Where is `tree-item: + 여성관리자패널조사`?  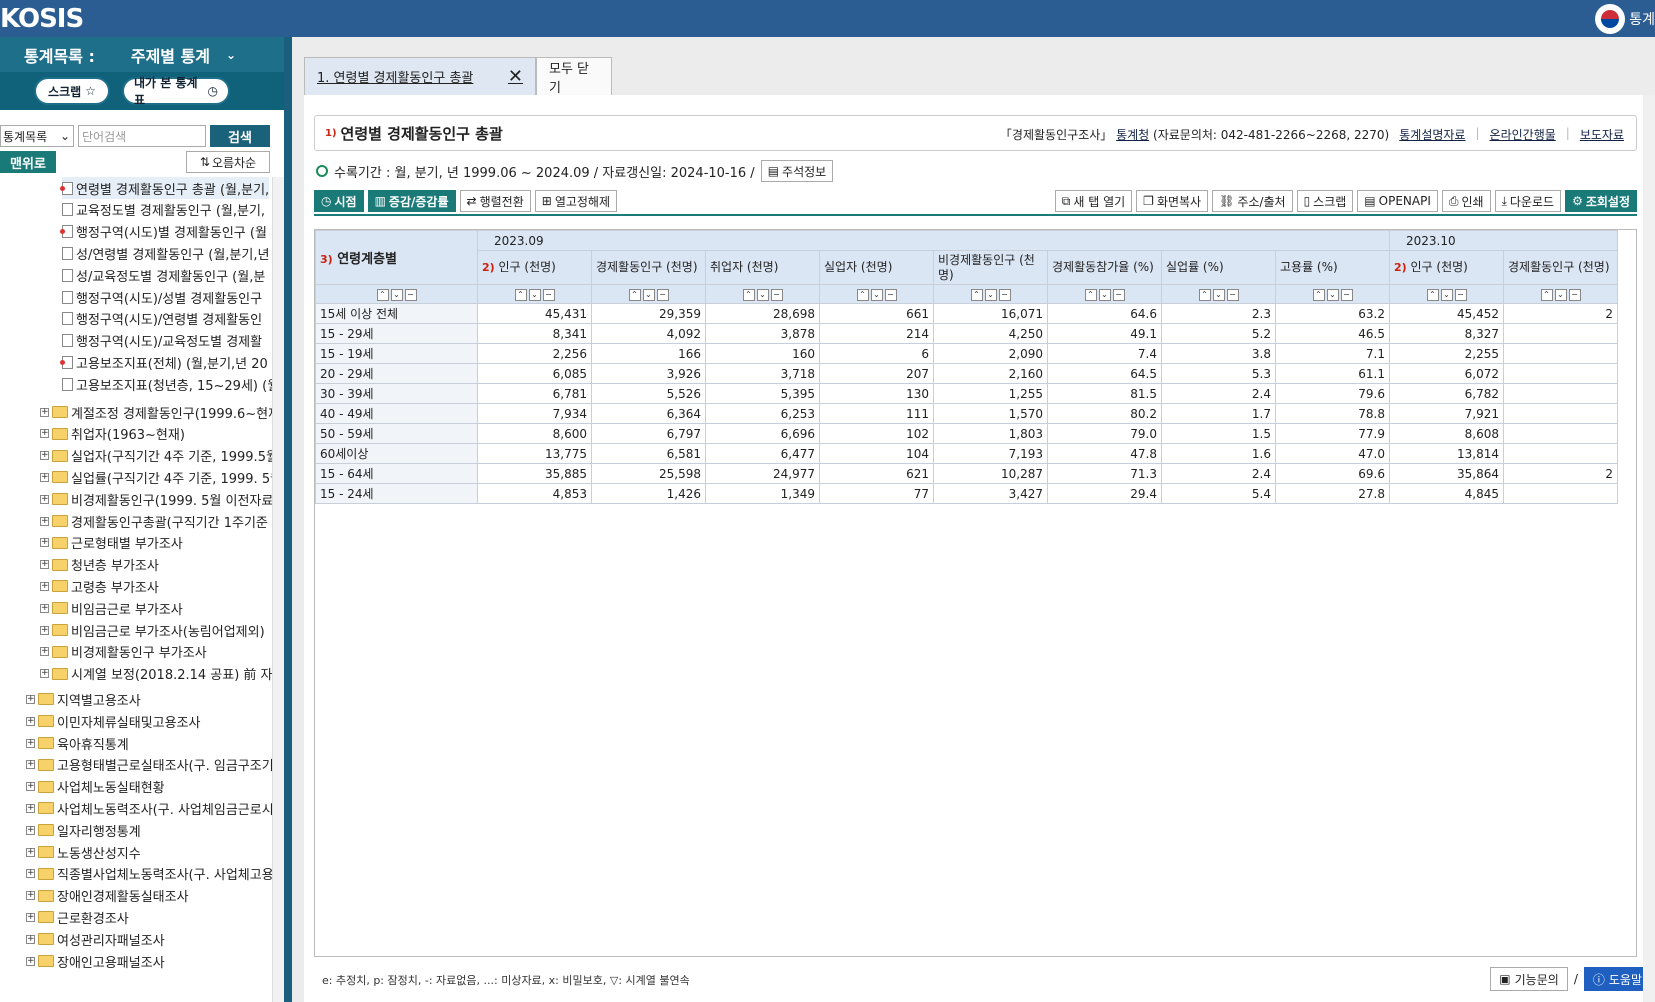 tree-item: + 여성관리자패널조사 is located at coordinates (95, 939).